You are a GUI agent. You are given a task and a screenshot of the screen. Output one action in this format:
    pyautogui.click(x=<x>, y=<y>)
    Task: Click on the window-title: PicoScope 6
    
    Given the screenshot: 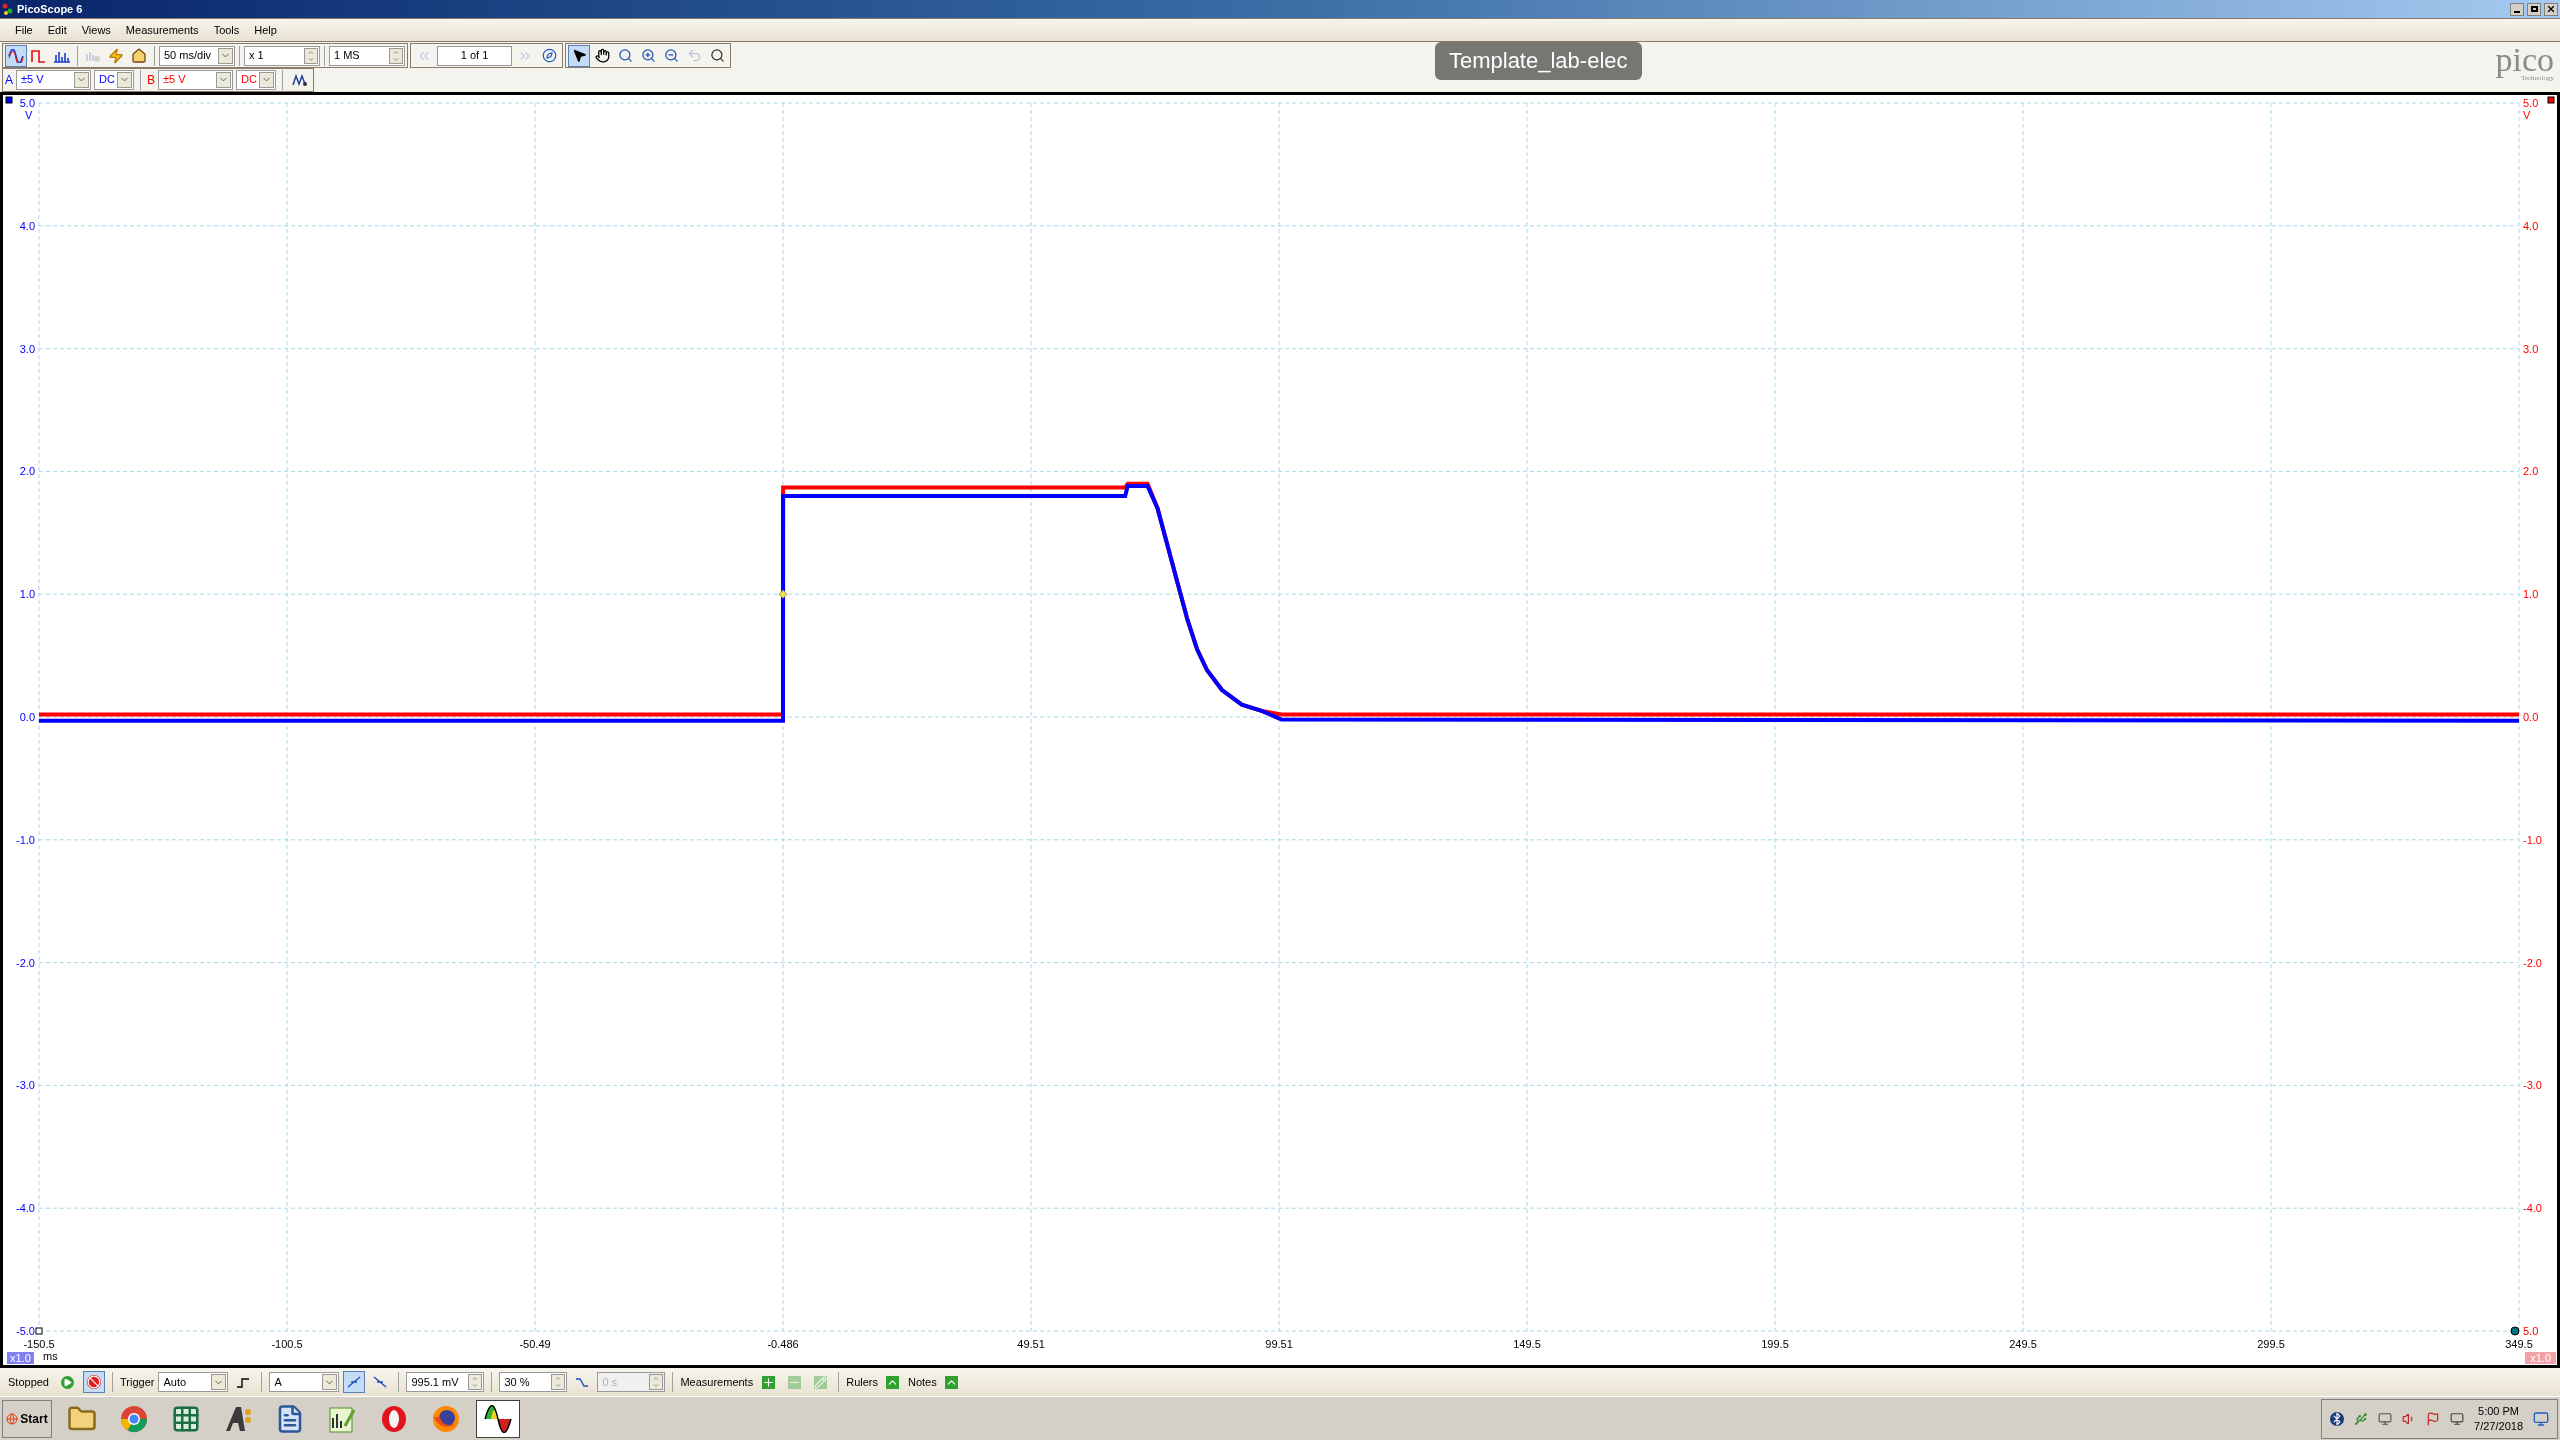 What is the action you would take?
    pyautogui.click(x=50, y=9)
    